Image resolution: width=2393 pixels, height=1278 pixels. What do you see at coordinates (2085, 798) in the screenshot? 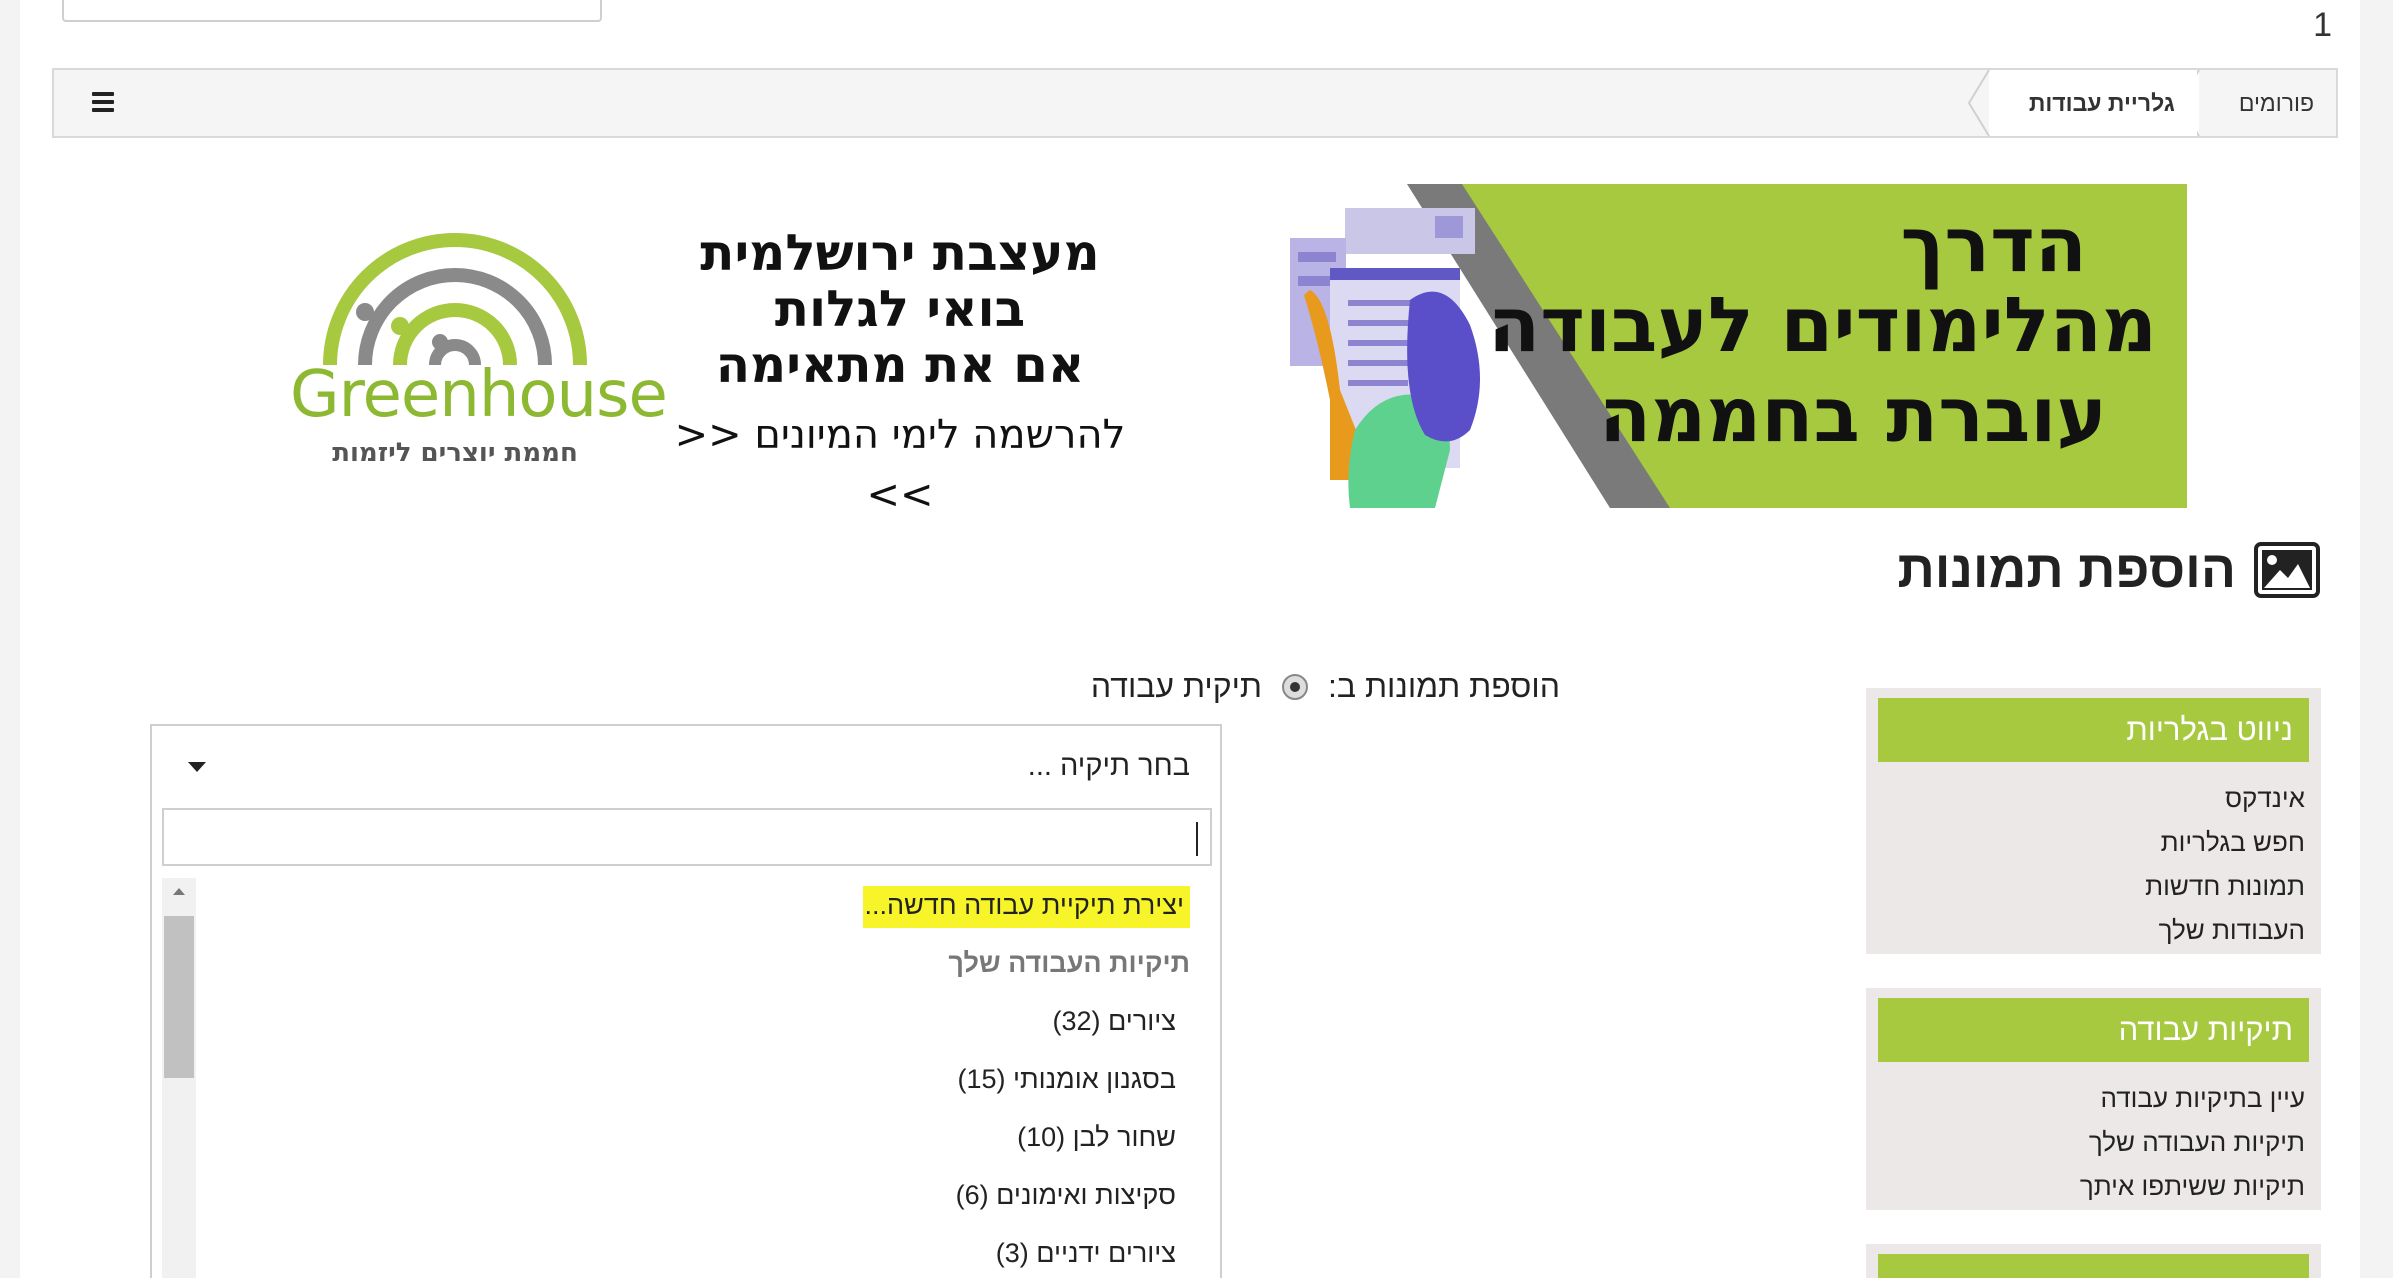
I see `sidebar-link-index: אינדקס` at bounding box center [2085, 798].